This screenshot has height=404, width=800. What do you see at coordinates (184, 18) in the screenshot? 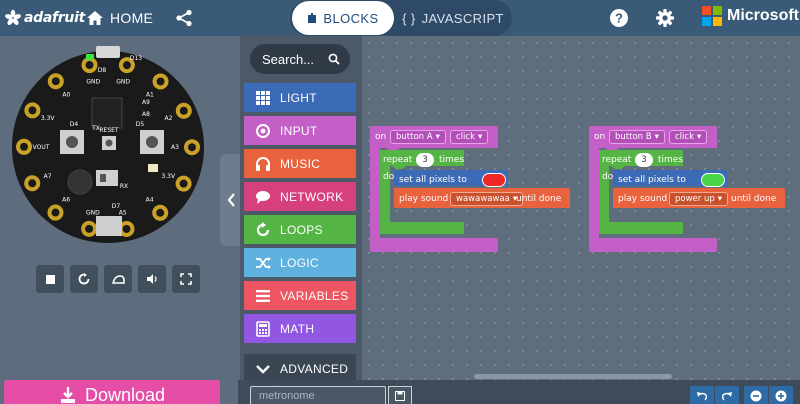
I see `share-icon` at bounding box center [184, 18].